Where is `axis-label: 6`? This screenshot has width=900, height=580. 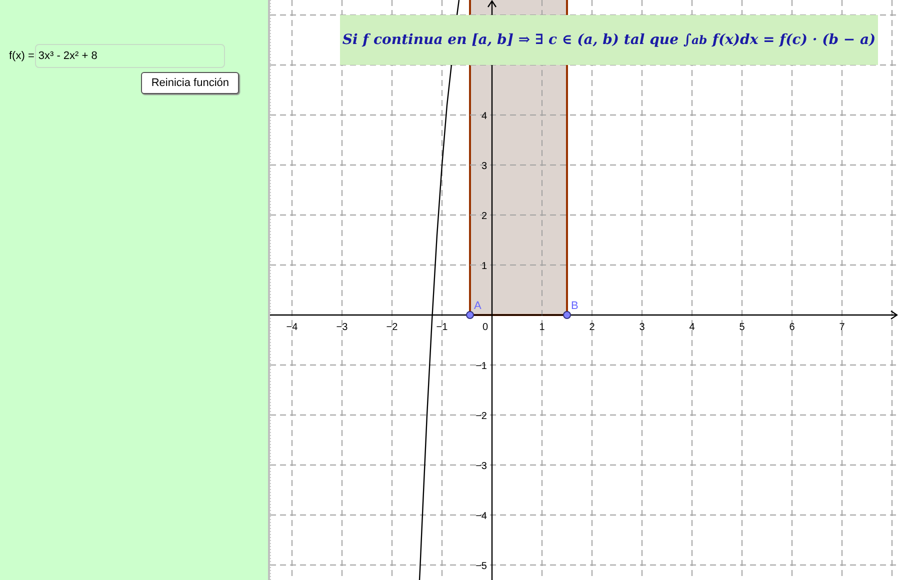 axis-label: 6 is located at coordinates (792, 327).